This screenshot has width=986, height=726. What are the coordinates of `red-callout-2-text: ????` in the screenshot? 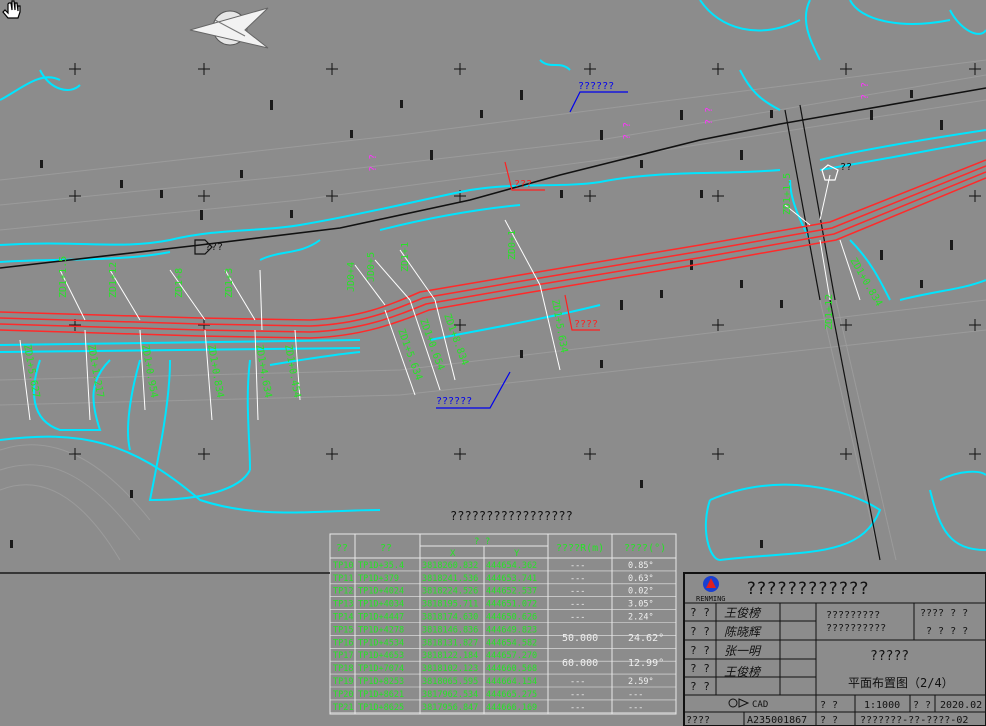 It's located at (586, 324).